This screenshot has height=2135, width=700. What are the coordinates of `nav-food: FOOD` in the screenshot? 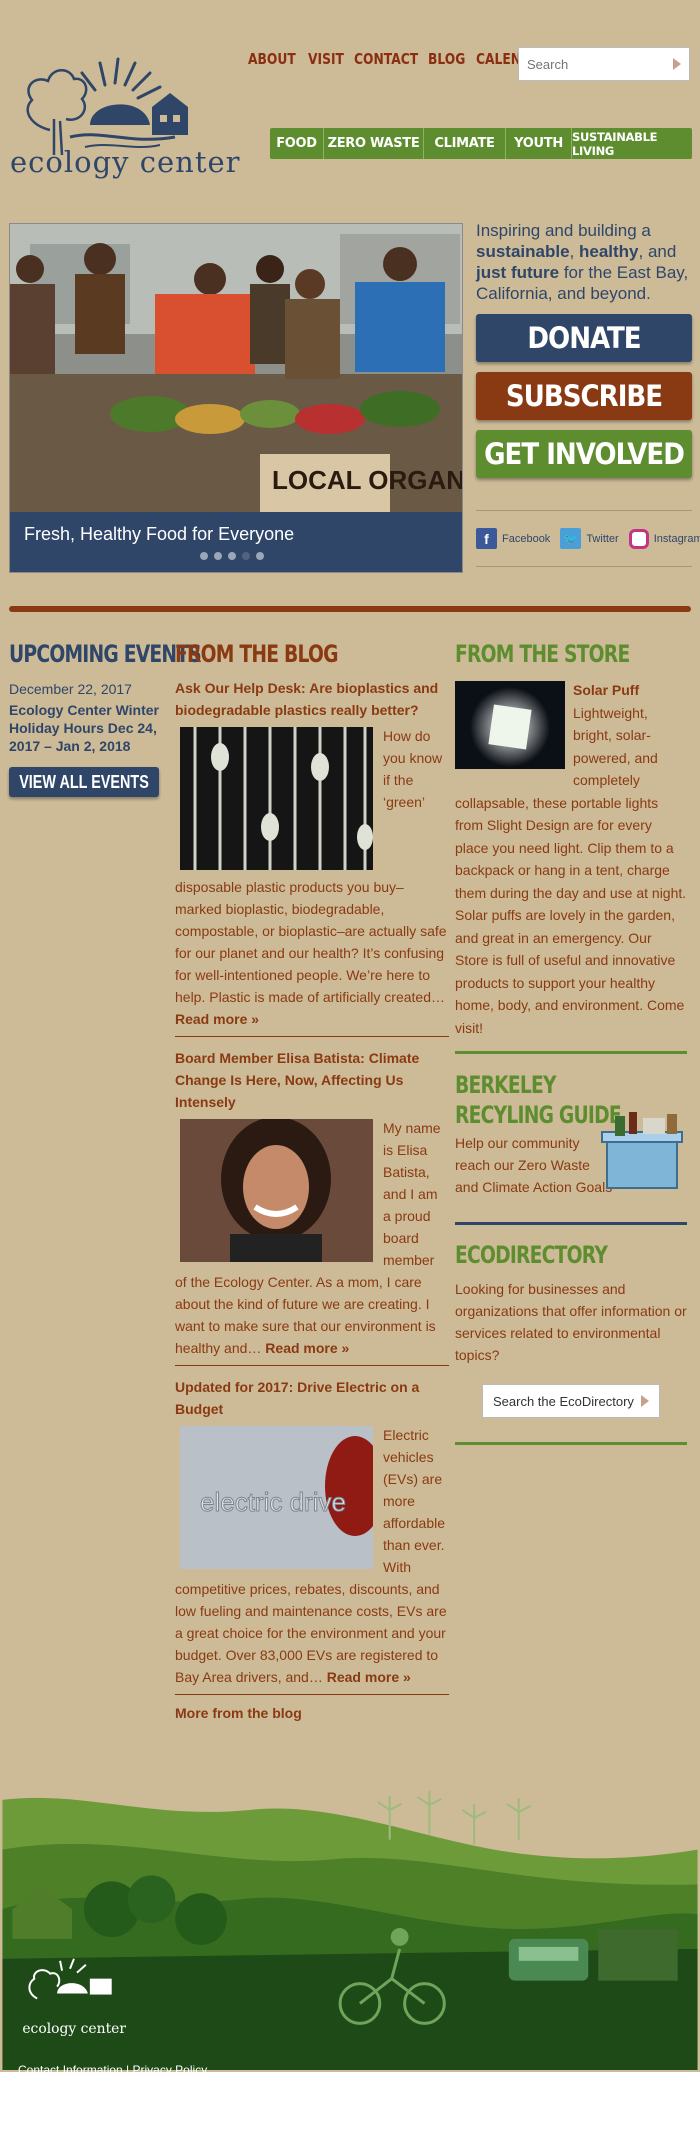 It's located at (297, 143).